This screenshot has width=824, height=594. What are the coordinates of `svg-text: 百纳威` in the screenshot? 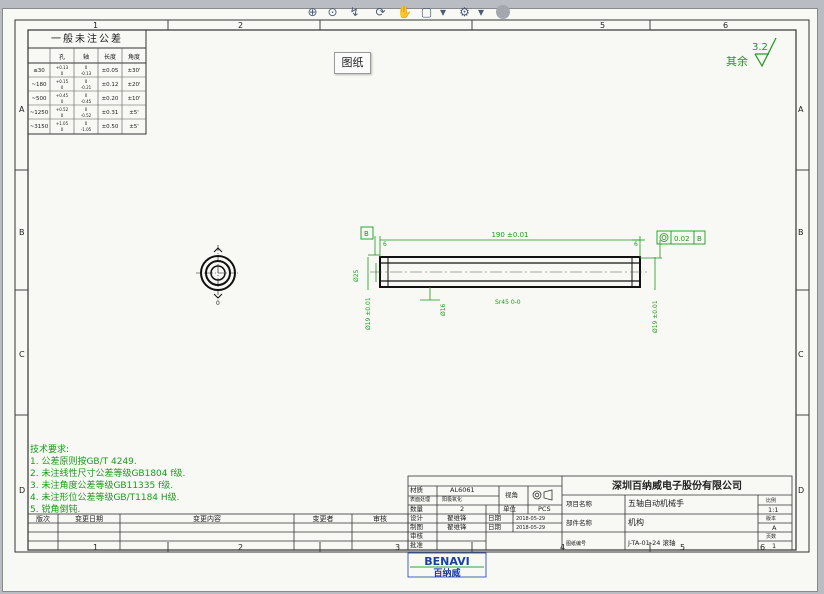 It's located at (446, 573).